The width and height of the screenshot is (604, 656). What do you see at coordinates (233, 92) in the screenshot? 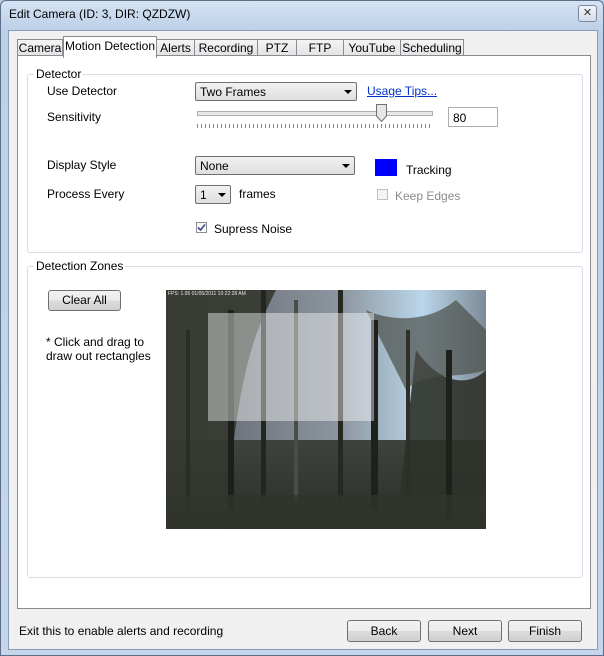
I see `use-detector-value: Two Frames` at bounding box center [233, 92].